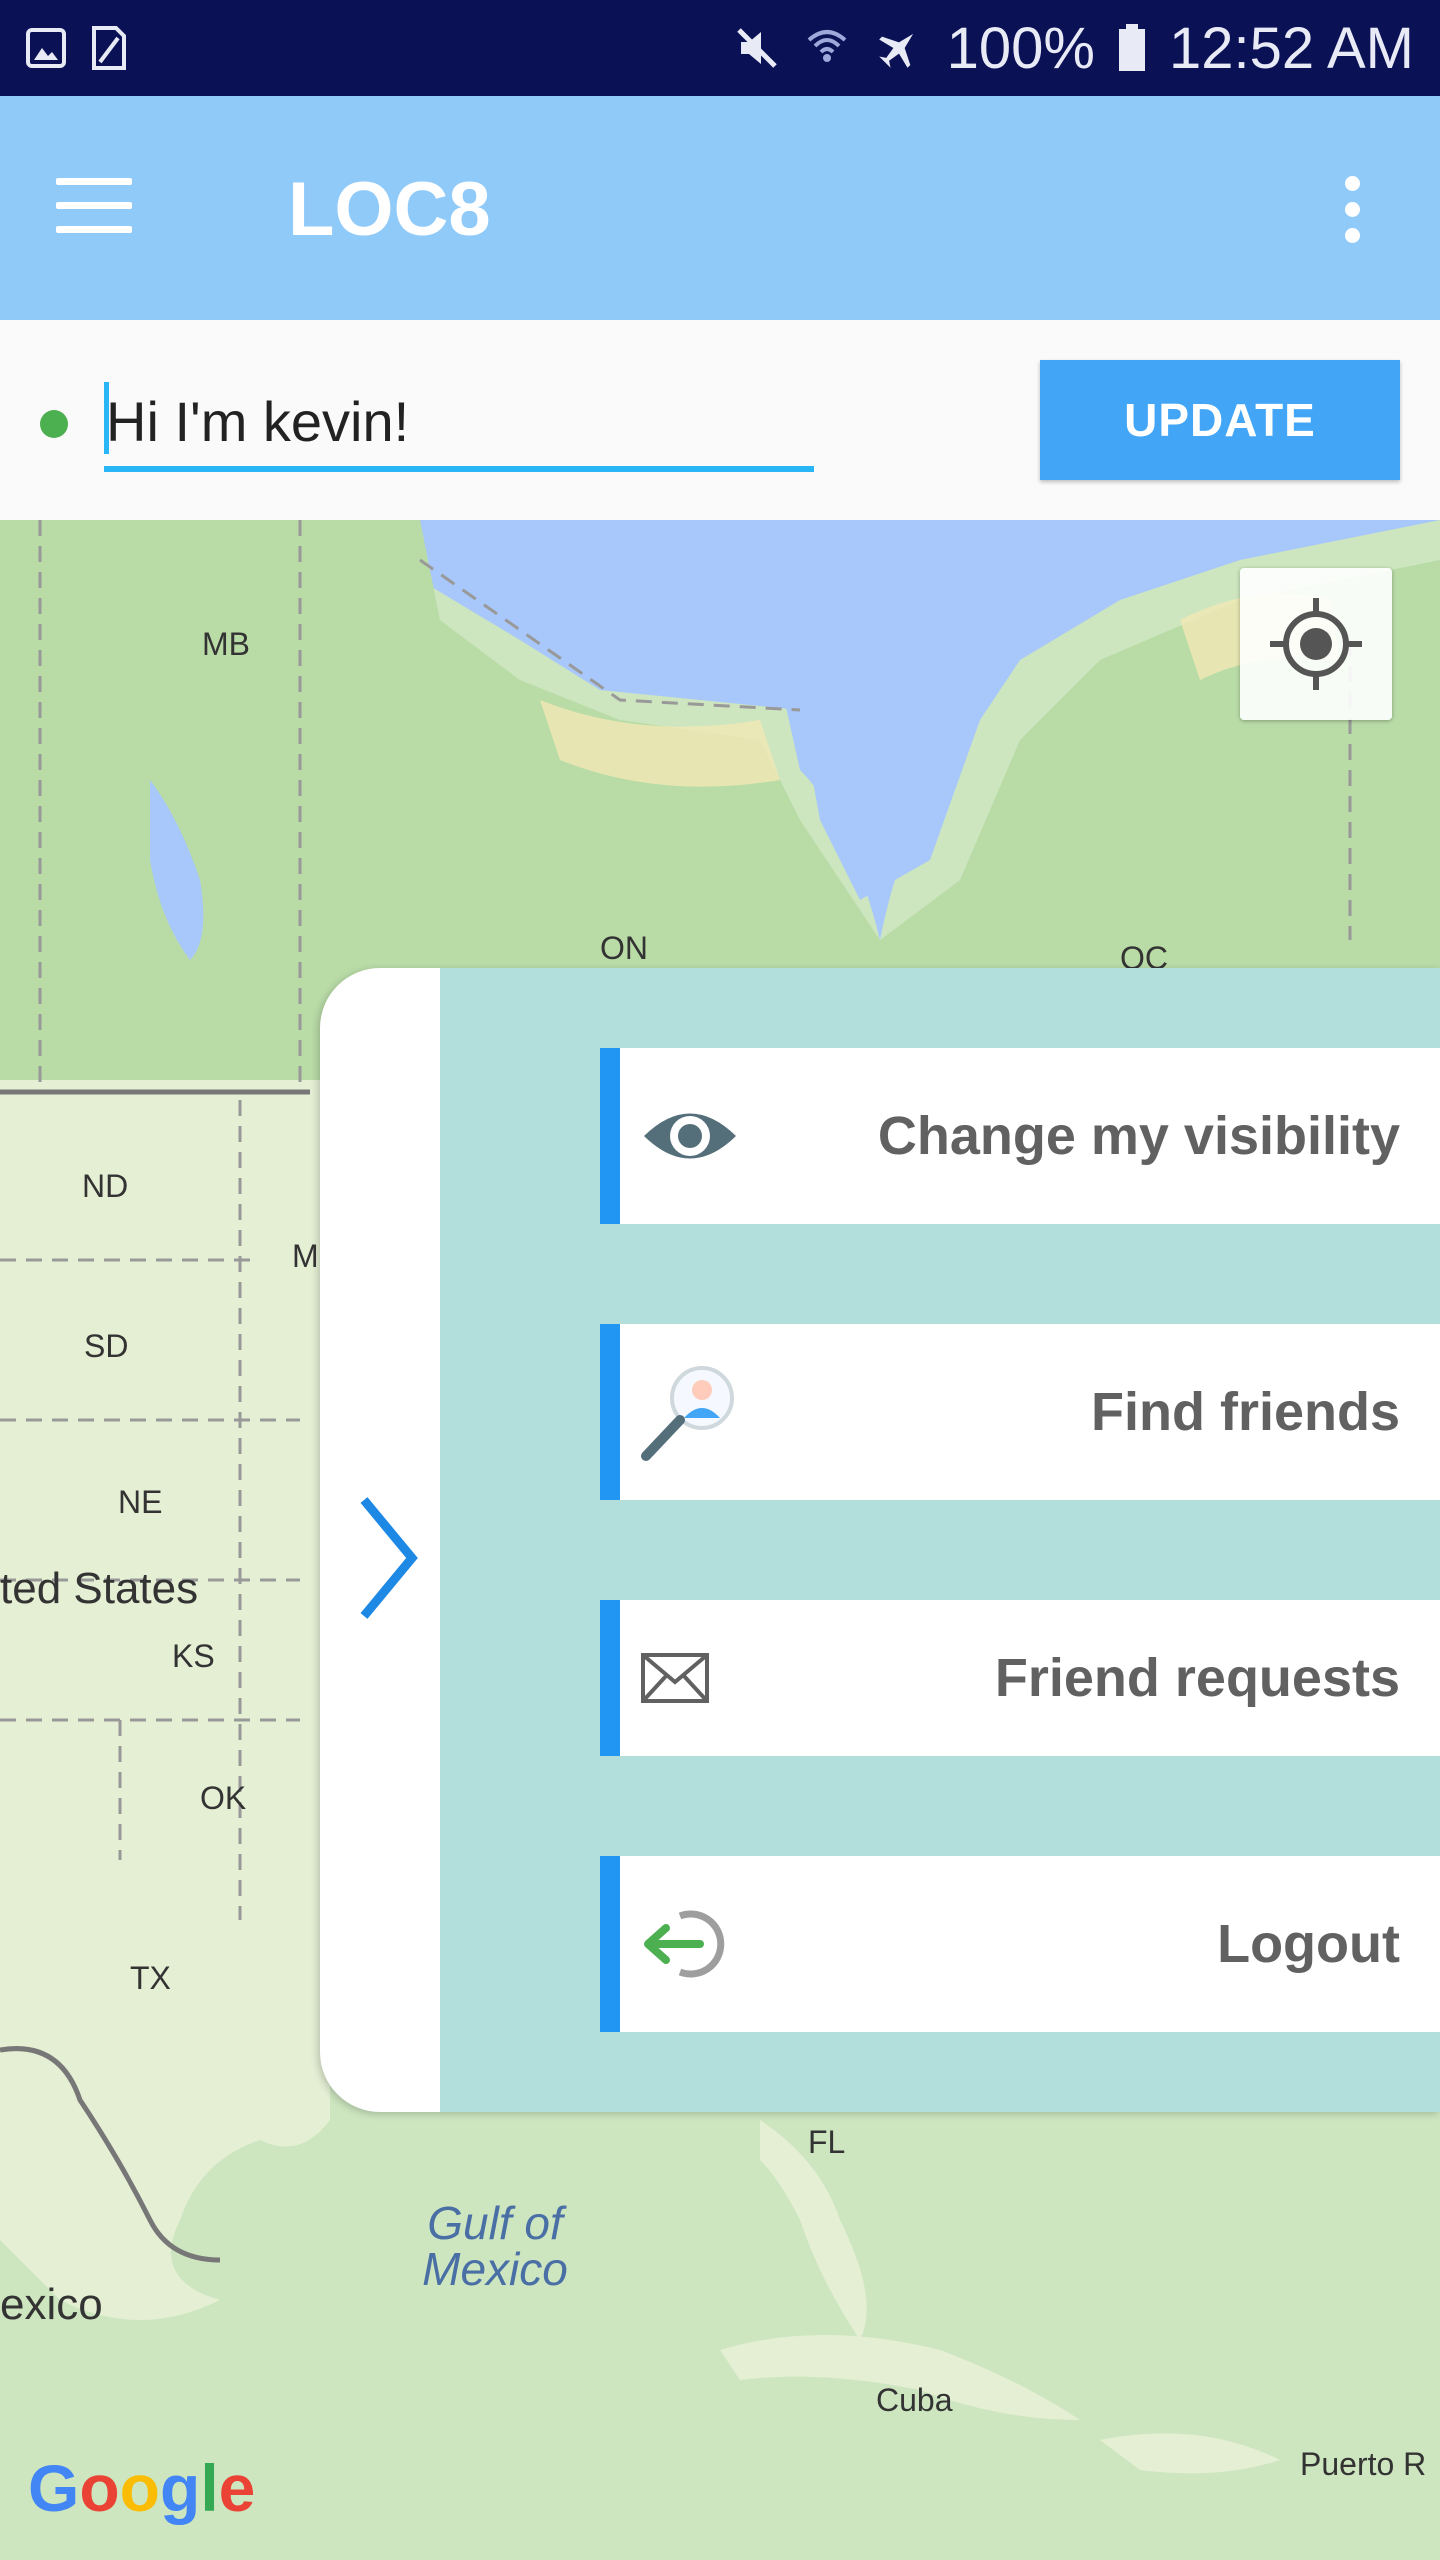 Image resolution: width=1440 pixels, height=2560 pixels. What do you see at coordinates (1020, 1944) in the screenshot?
I see `menu-item-logout: Logout` at bounding box center [1020, 1944].